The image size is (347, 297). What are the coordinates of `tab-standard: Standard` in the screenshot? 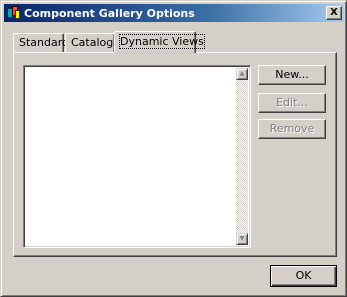 It's located at (41, 42).